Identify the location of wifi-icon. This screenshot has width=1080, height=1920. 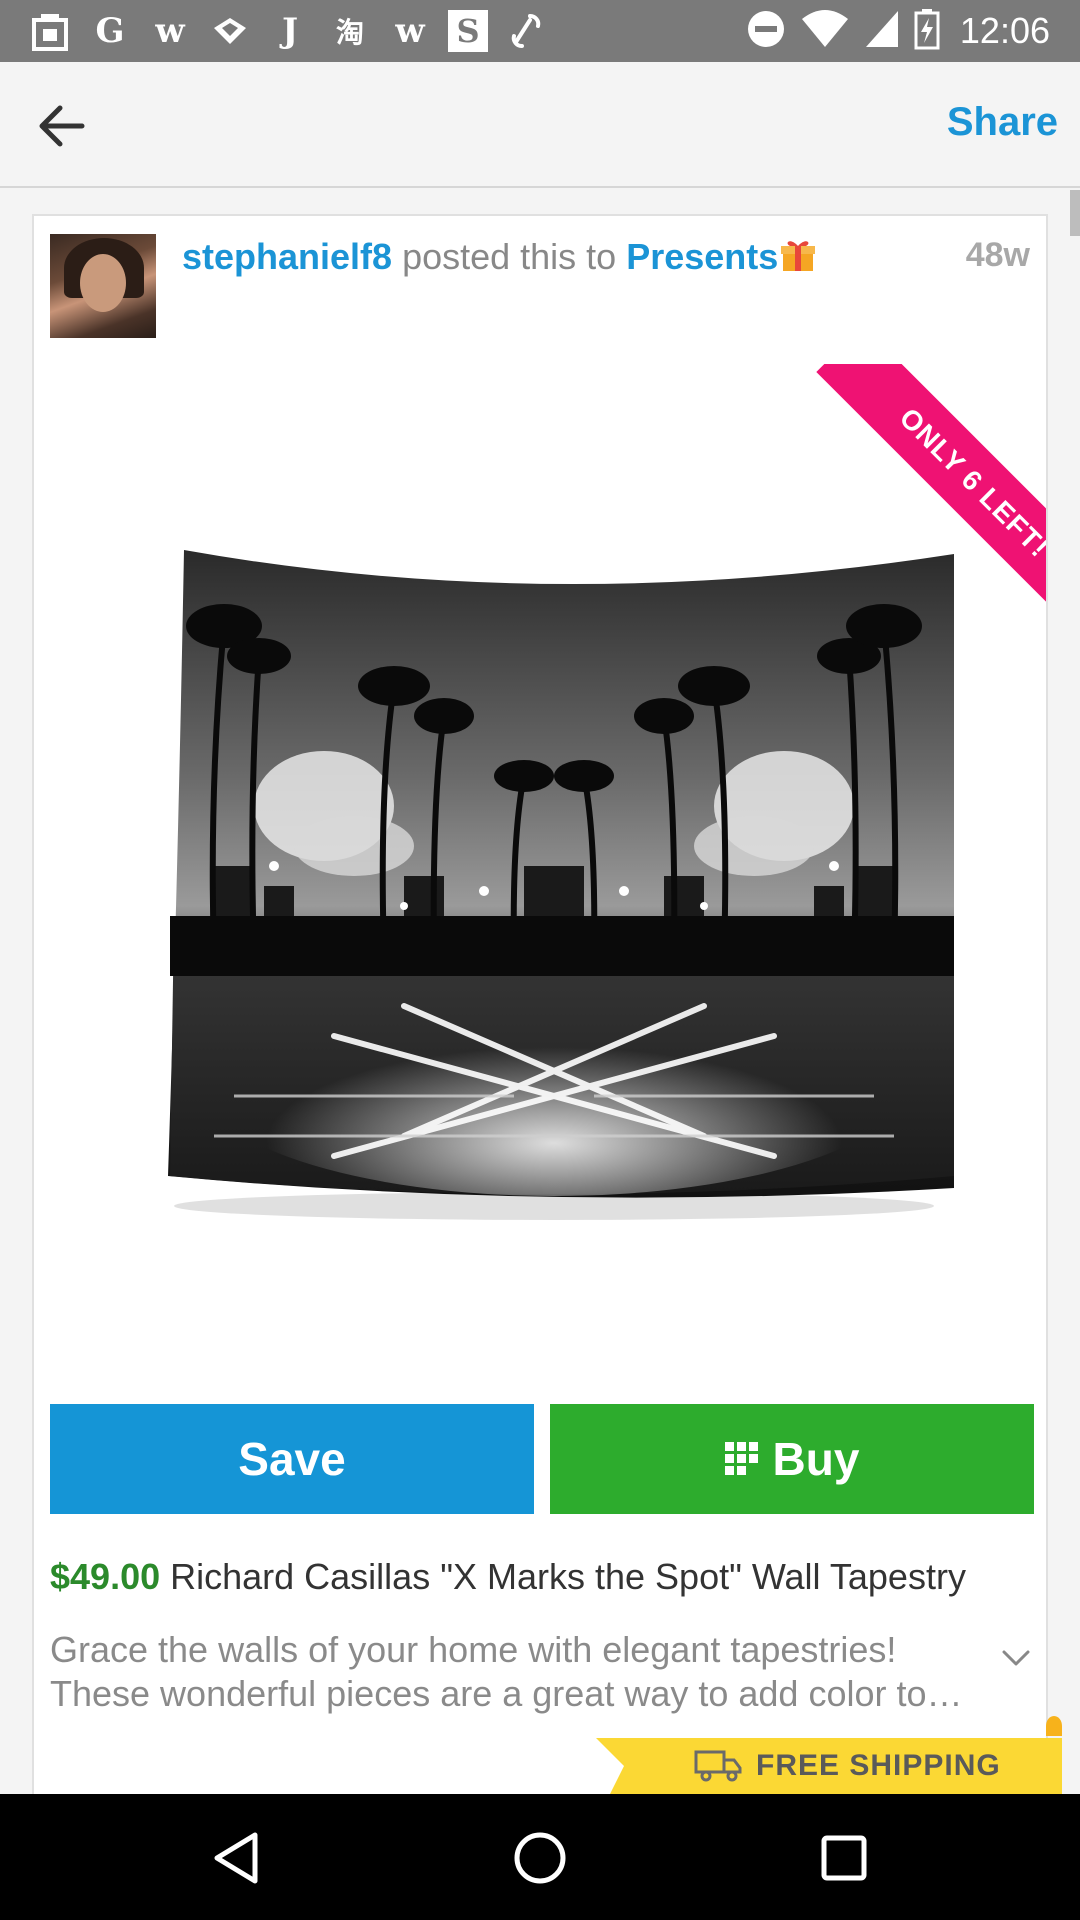
(825, 31).